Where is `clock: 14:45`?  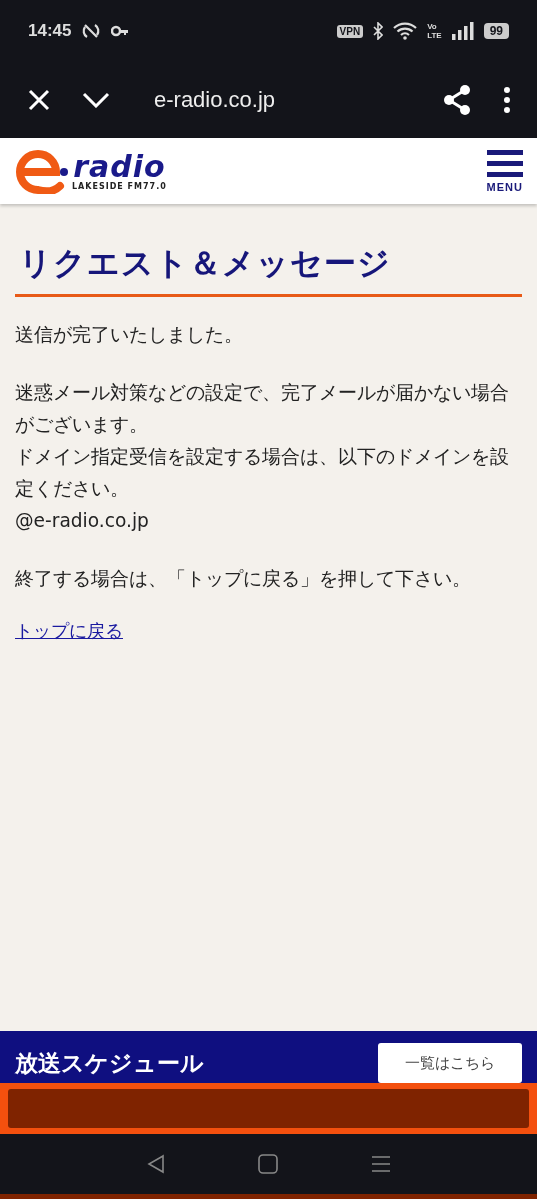
clock: 14:45 is located at coordinates (50, 31).